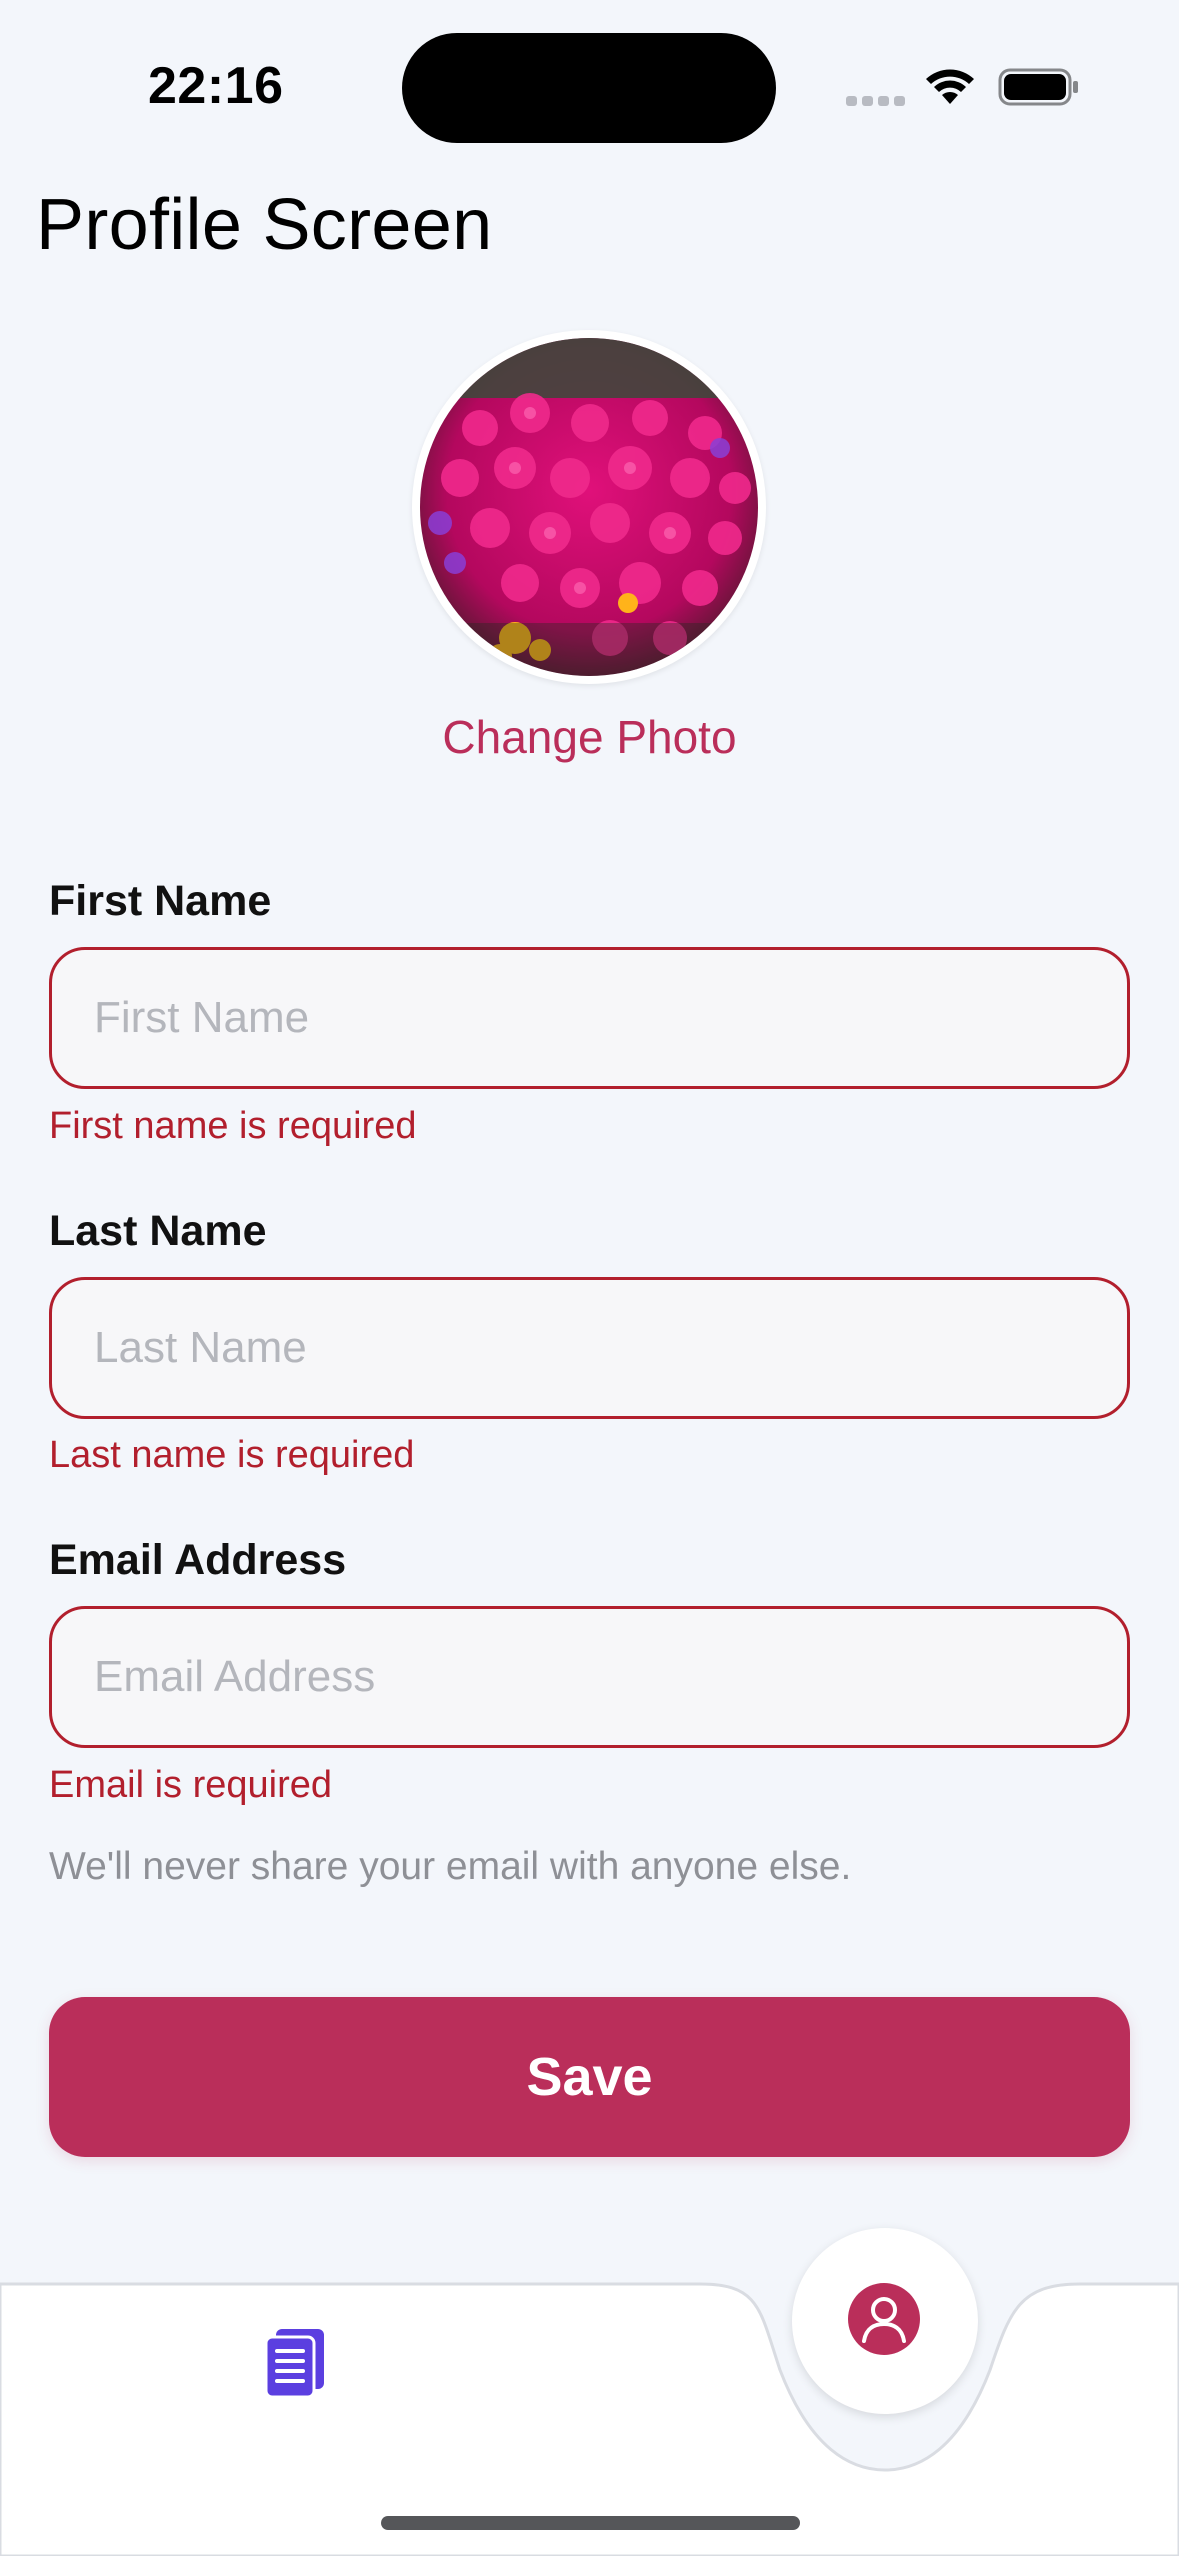  What do you see at coordinates (589, 88) in the screenshot?
I see `dynamic-island` at bounding box center [589, 88].